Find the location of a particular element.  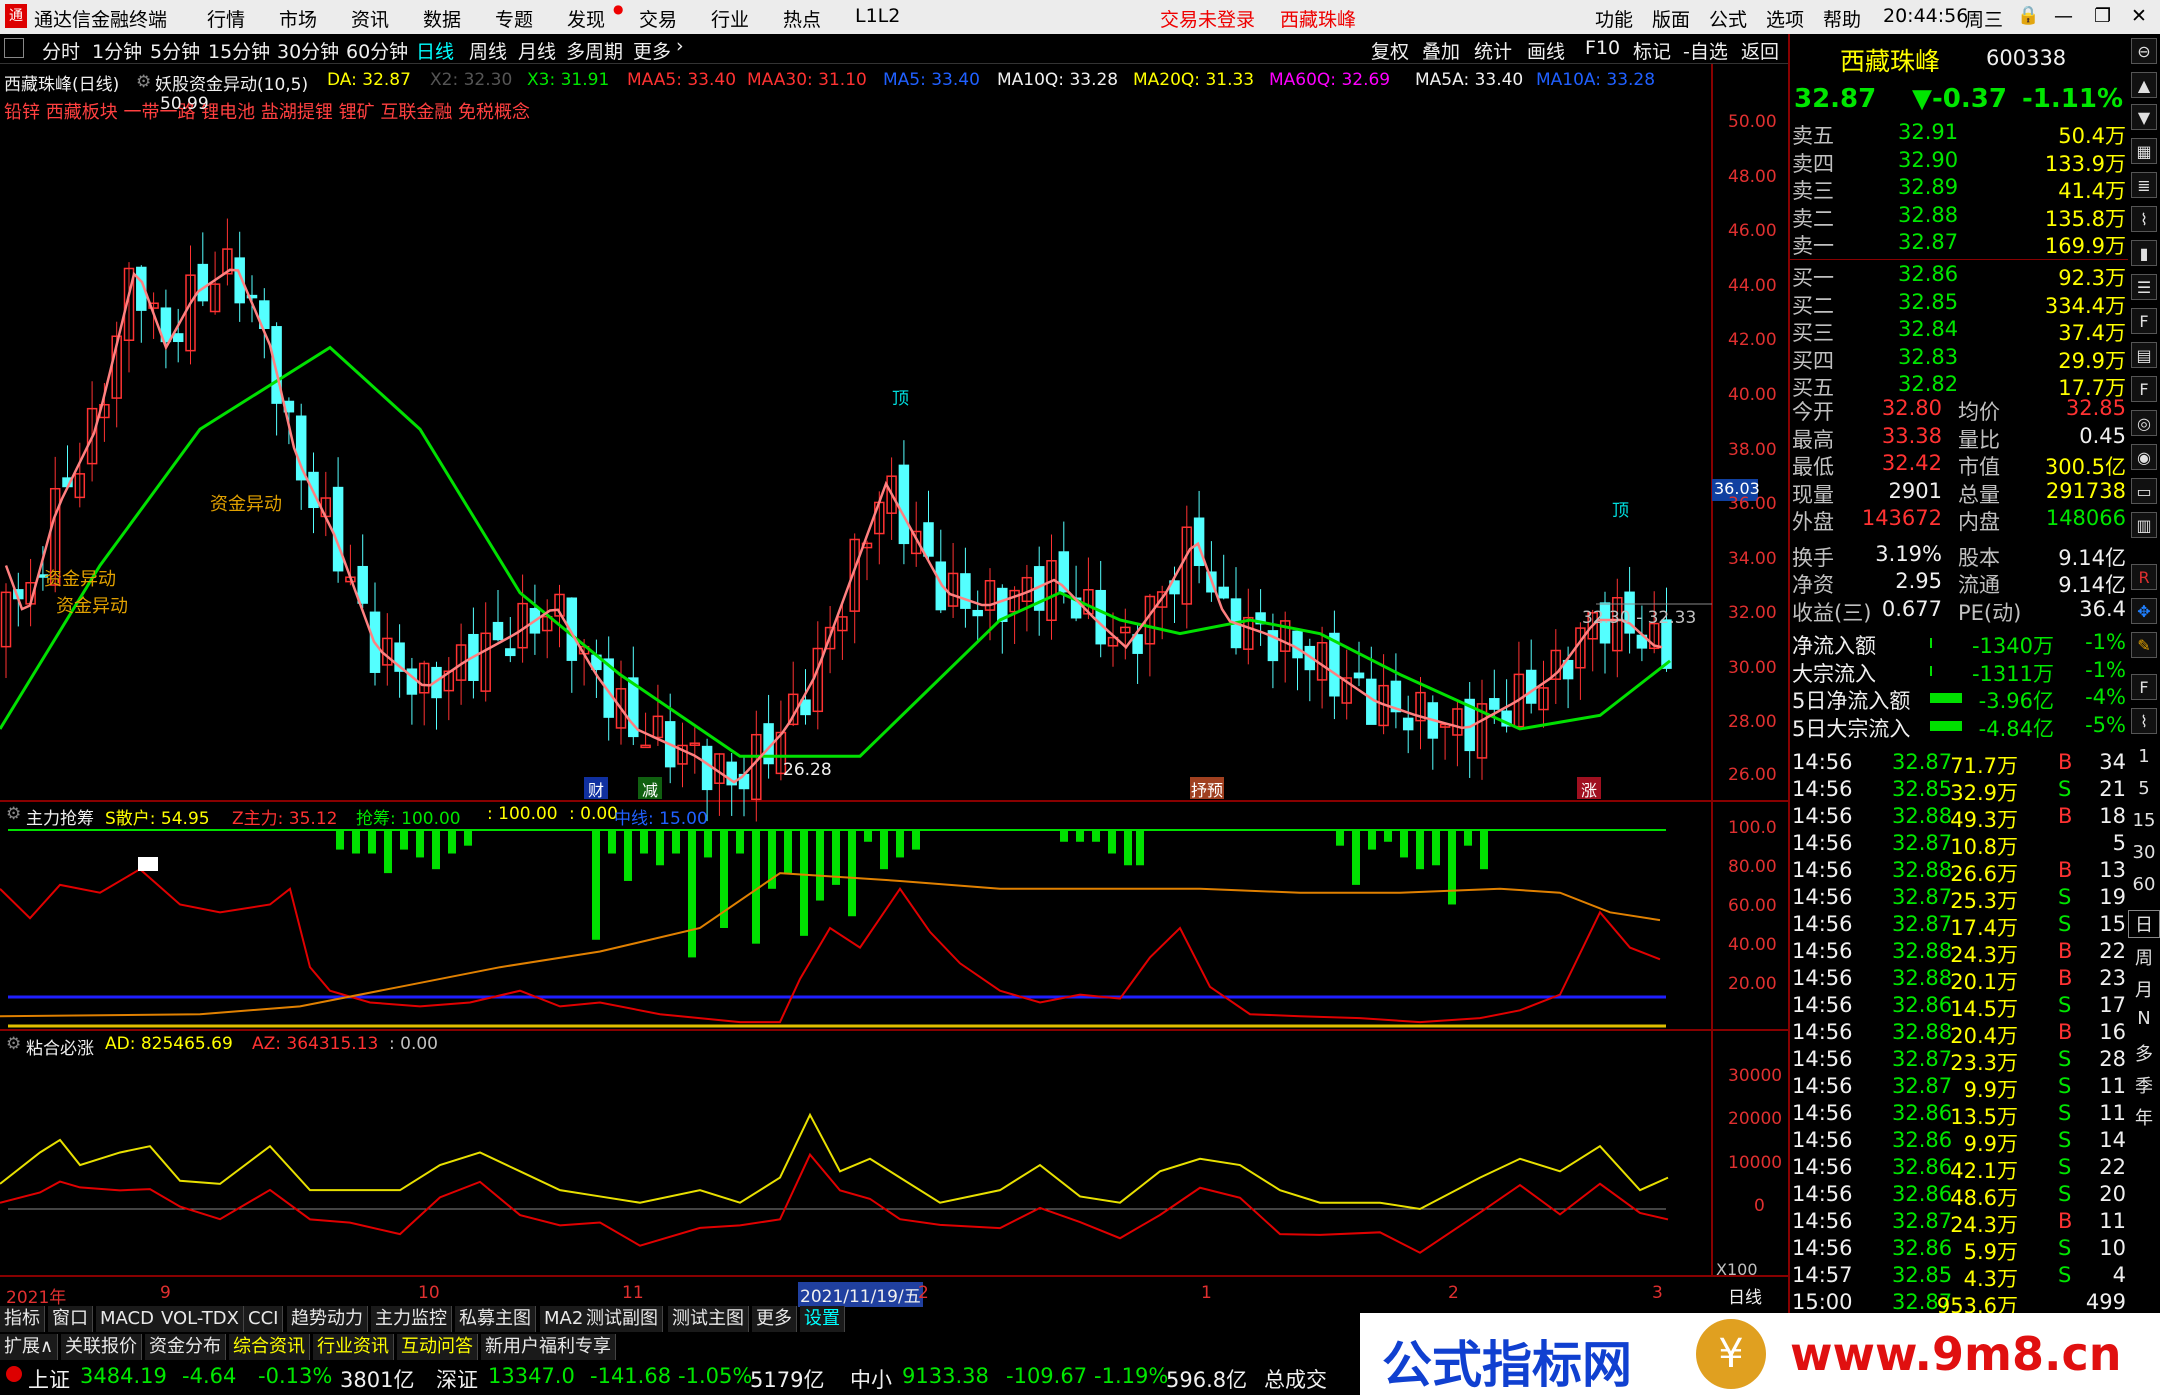

panel2-settings-icon: ⚙ is located at coordinates (13, 814).